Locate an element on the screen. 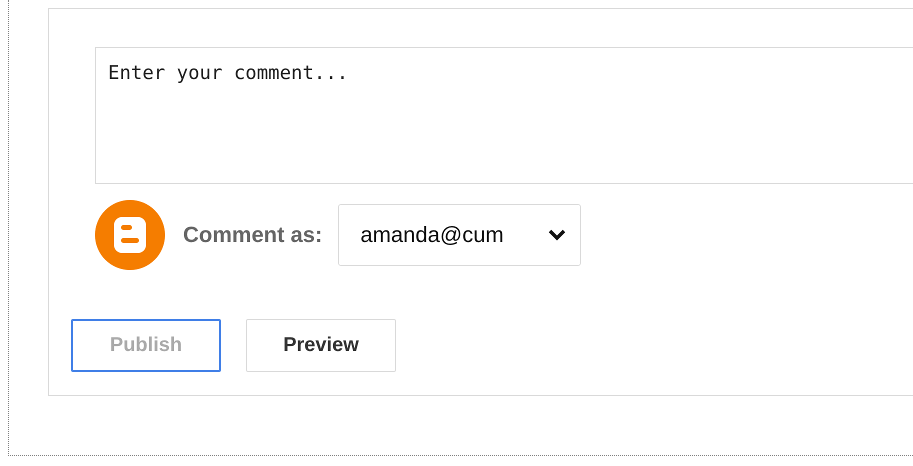  preview-button: Preview is located at coordinates (321, 345).